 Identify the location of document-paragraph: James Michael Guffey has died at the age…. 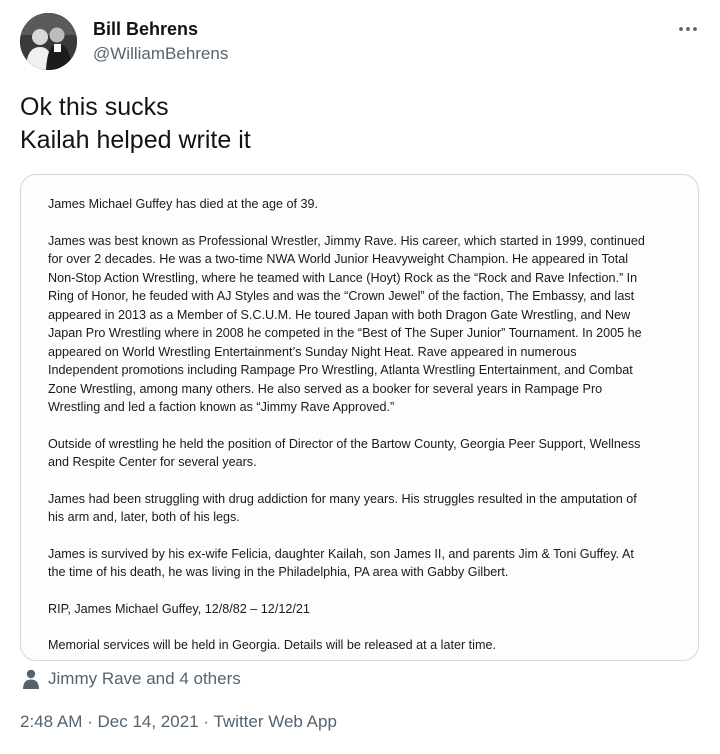
(183, 204).